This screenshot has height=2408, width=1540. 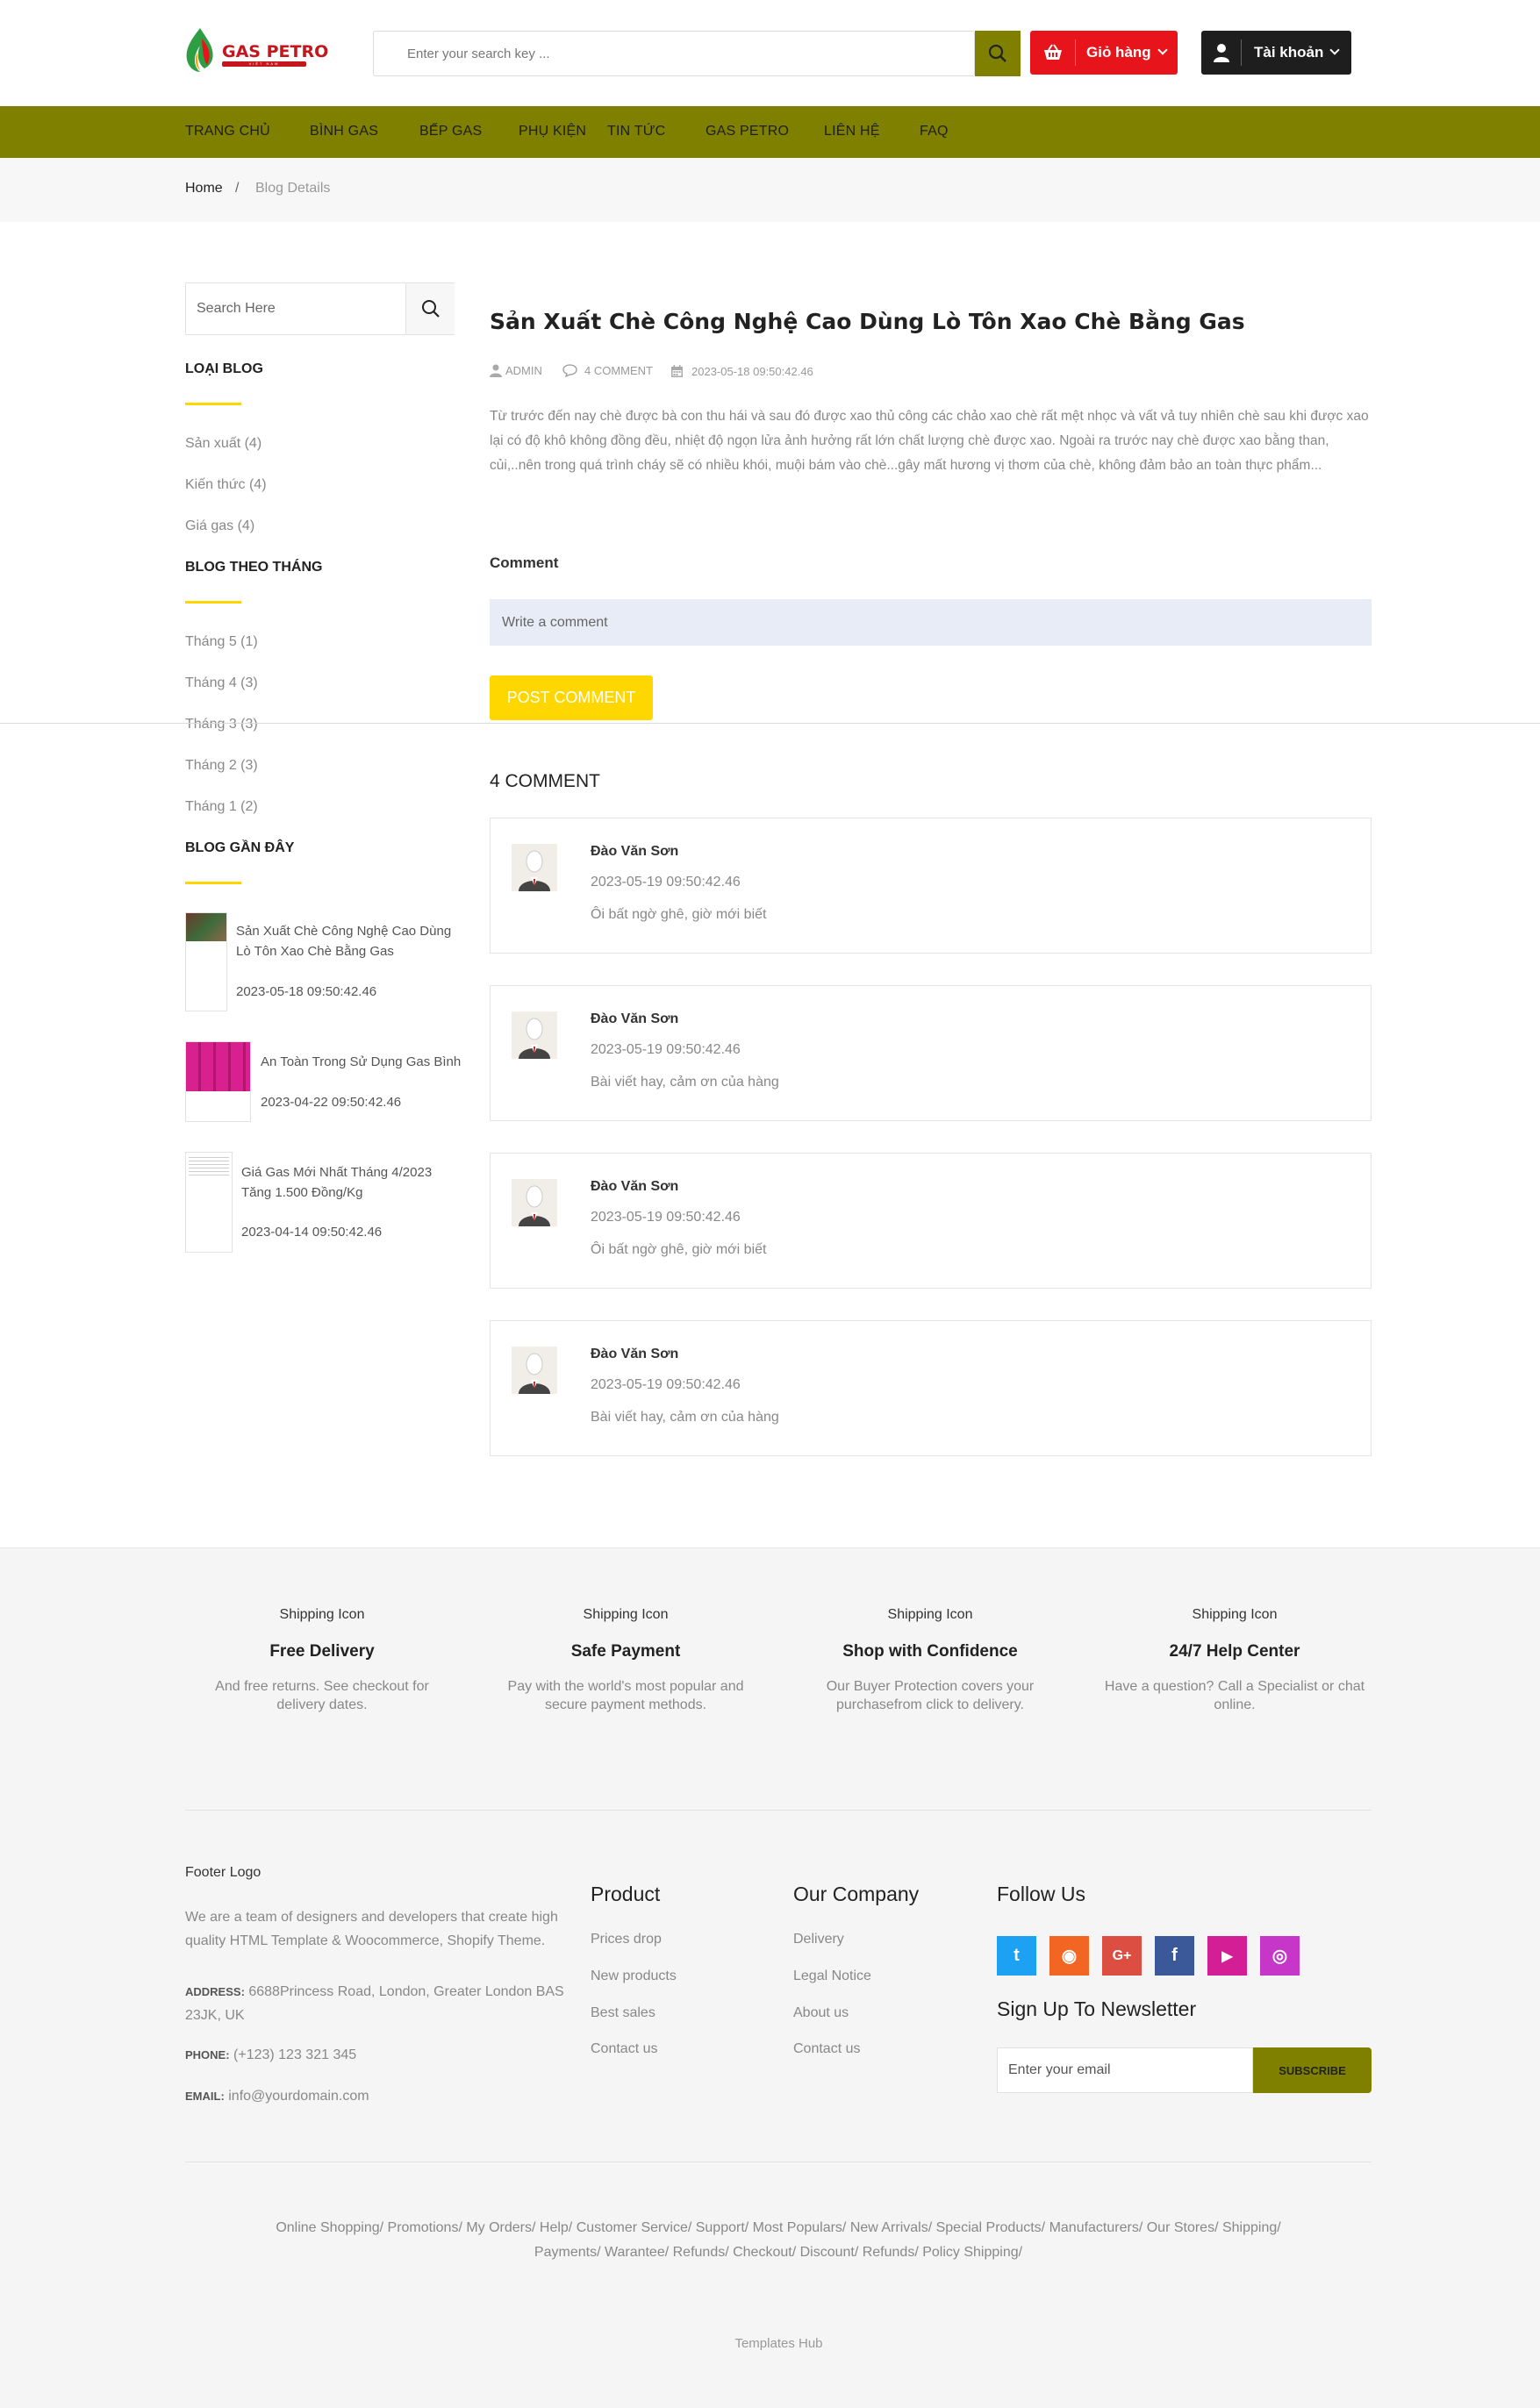 I want to click on months-heading: BLOG THEO THÁNG, so click(x=254, y=567).